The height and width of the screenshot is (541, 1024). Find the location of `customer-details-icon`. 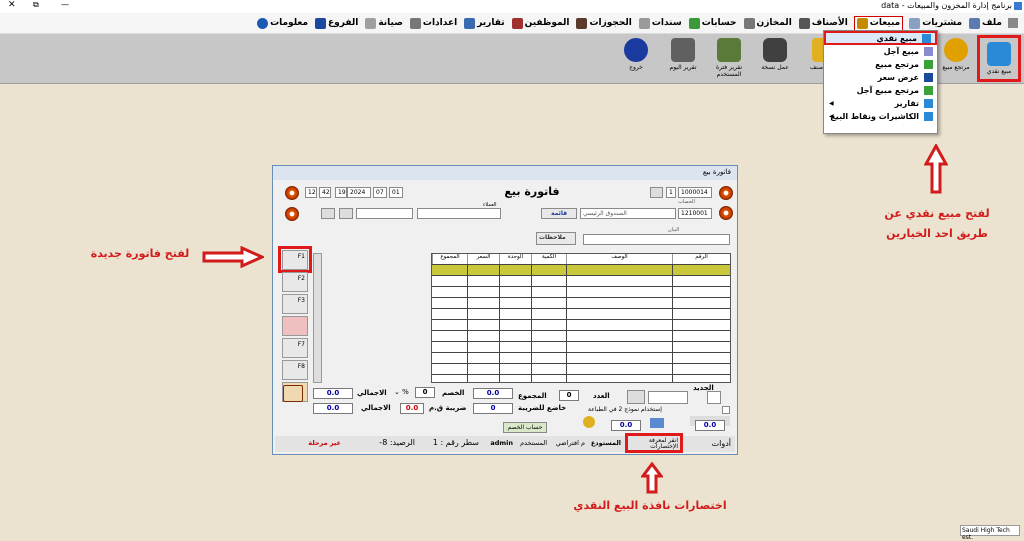

customer-details-icon is located at coordinates (346, 213).